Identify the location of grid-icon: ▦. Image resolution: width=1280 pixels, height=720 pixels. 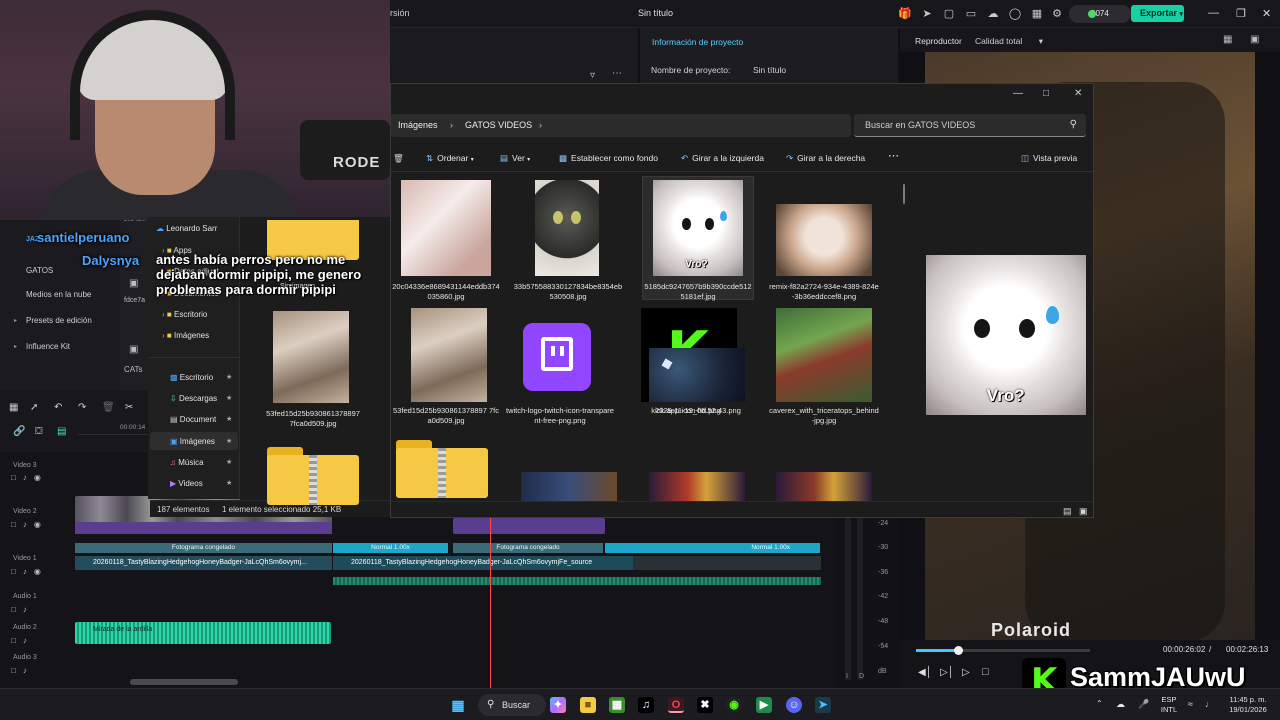
(13, 407).